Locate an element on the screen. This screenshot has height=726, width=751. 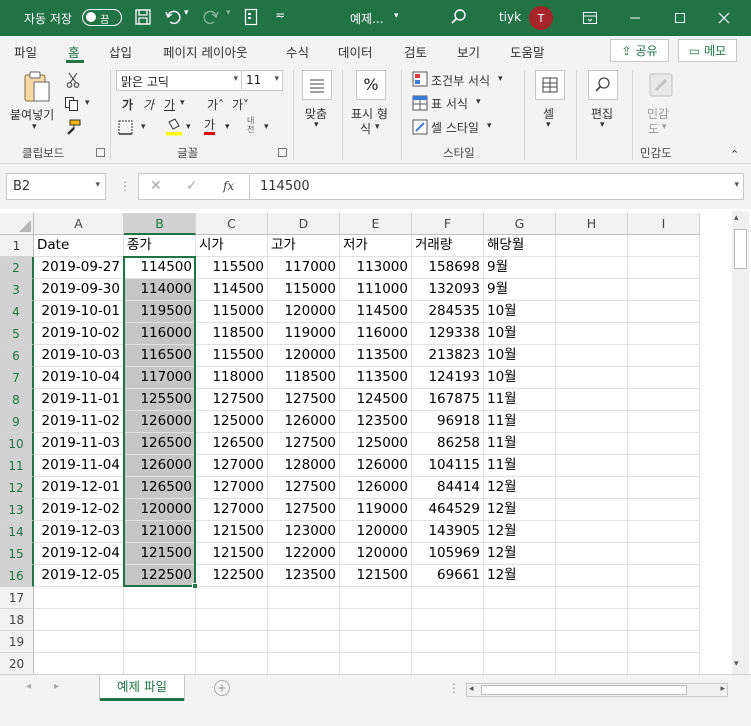
scroll-down-icon: ▾ is located at coordinates (736, 664).